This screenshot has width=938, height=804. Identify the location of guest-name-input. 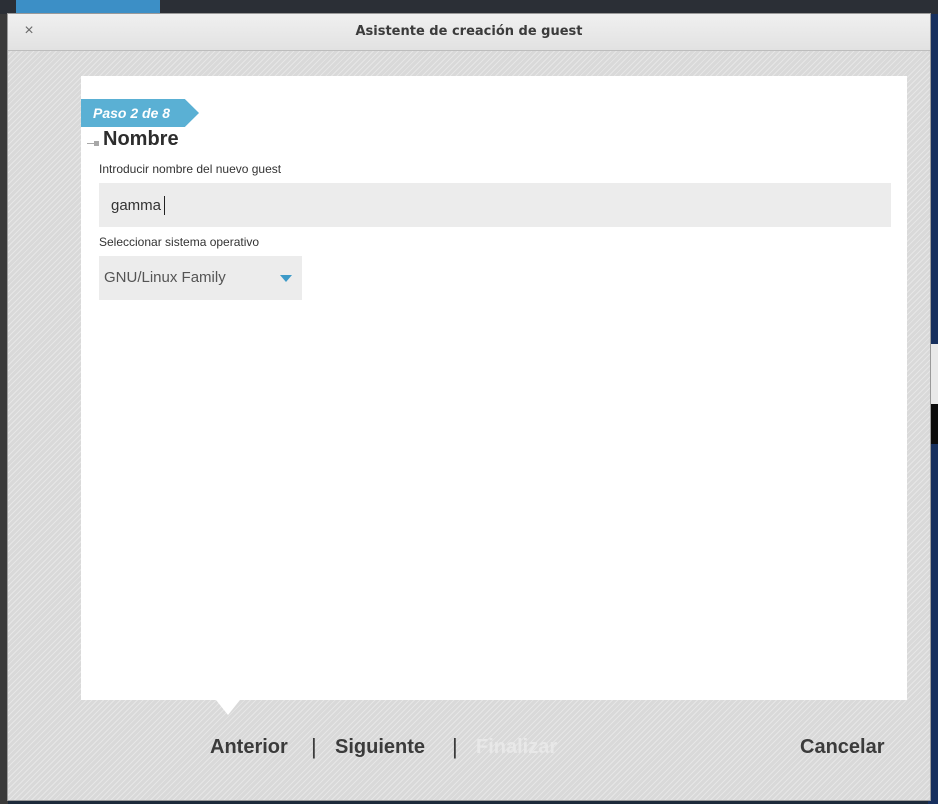
(495, 205).